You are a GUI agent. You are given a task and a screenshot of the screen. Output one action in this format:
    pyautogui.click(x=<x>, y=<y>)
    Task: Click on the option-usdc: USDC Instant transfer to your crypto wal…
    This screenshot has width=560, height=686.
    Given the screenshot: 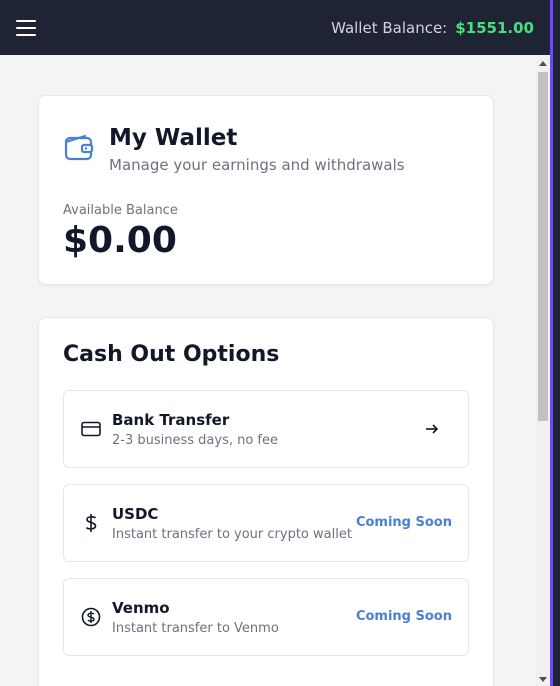 What is the action you would take?
    pyautogui.click(x=266, y=523)
    